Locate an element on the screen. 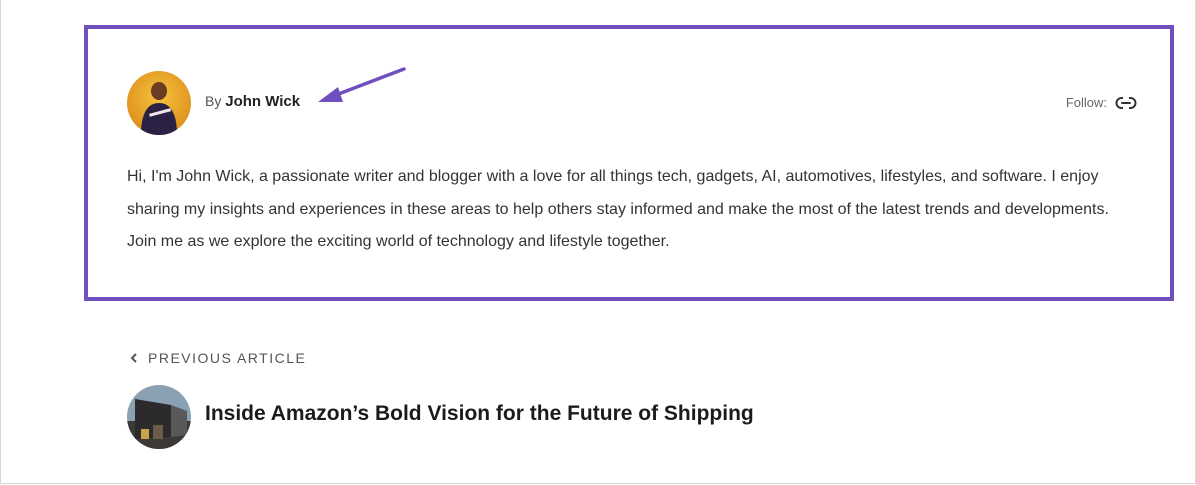 This screenshot has width=1196, height=485. author-name-link: John Wick is located at coordinates (262, 101).